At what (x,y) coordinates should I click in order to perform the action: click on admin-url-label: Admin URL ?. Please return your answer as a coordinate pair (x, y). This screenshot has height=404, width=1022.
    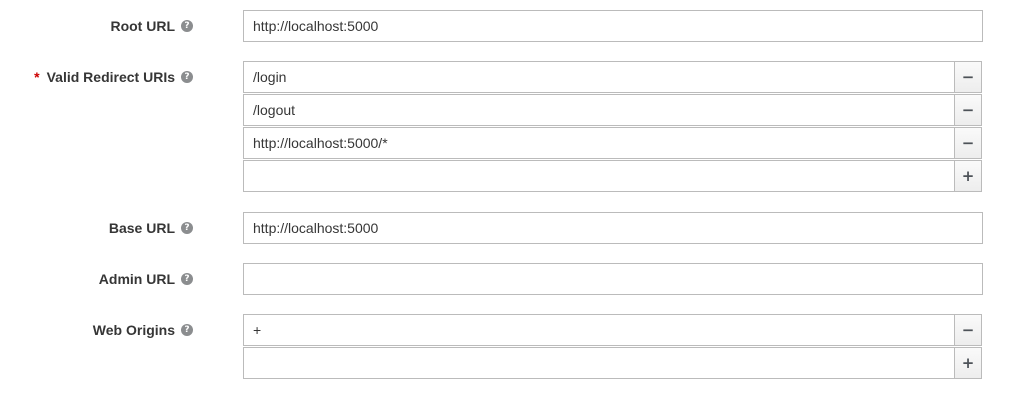
    Looking at the image, I should click on (146, 279).